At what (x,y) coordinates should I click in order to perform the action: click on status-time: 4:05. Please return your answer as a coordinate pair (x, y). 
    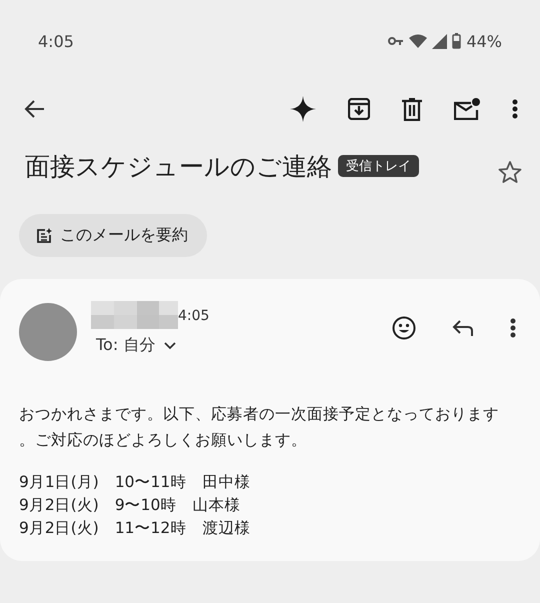
    Looking at the image, I should click on (56, 41).